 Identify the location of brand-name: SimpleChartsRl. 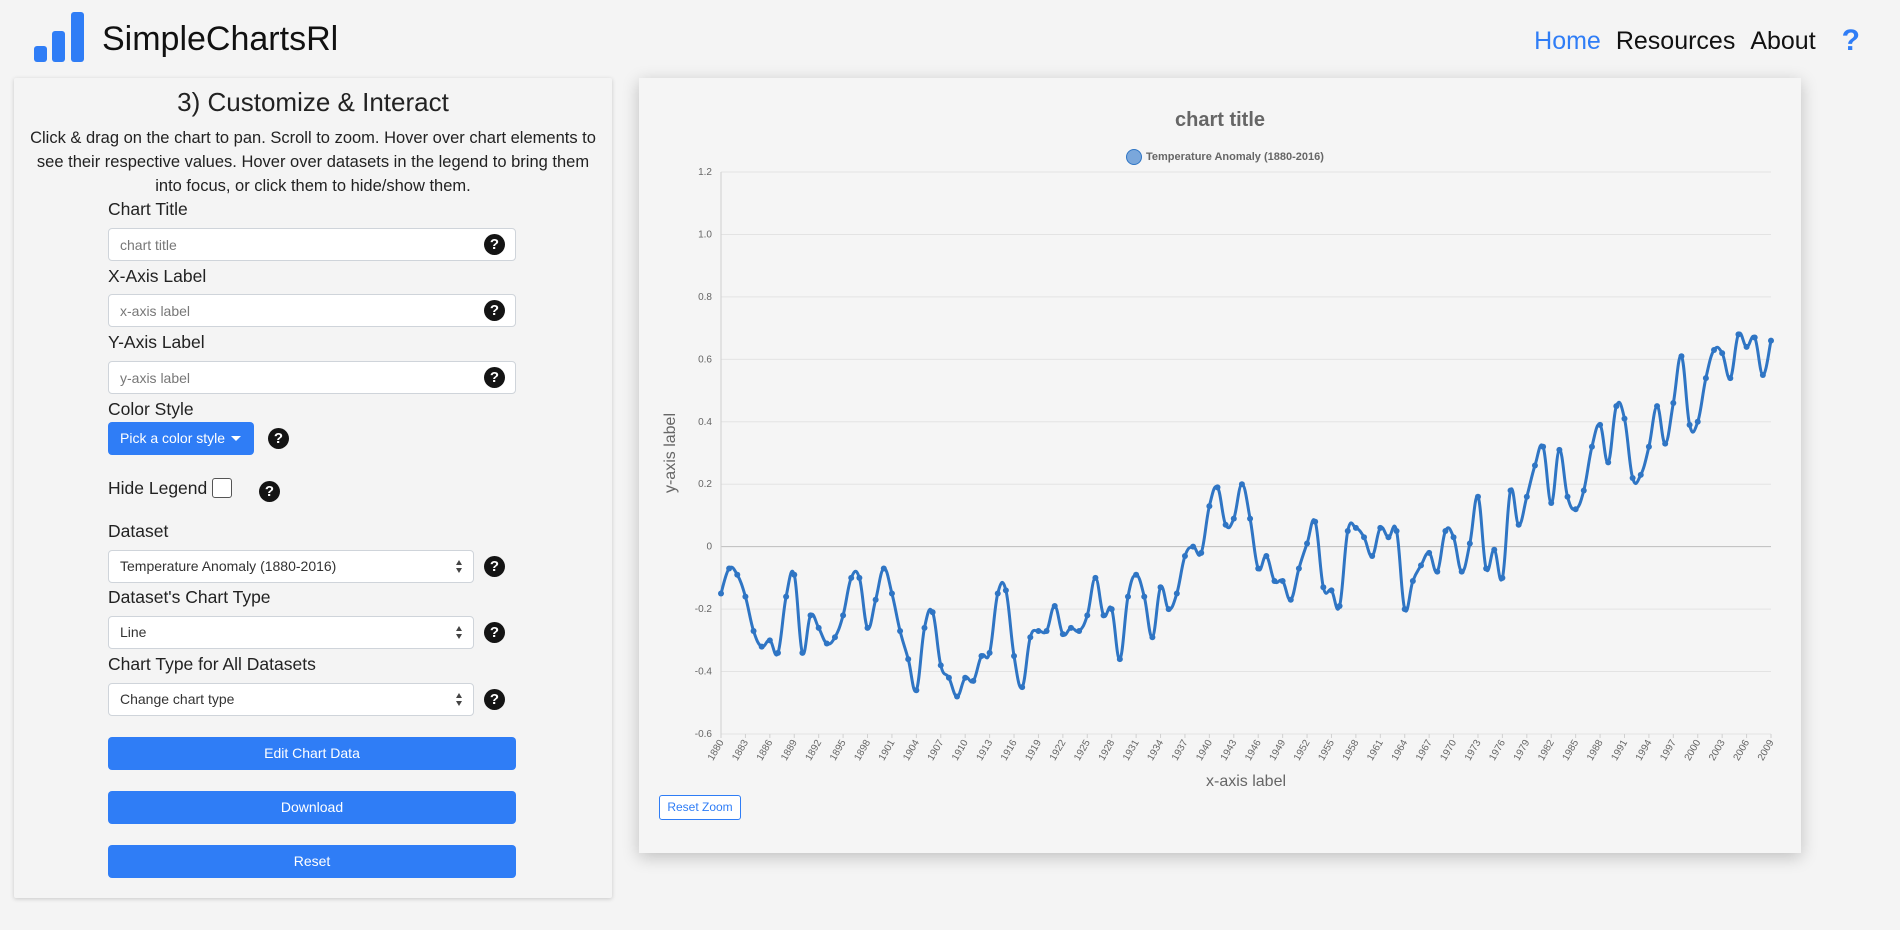
(220, 39).